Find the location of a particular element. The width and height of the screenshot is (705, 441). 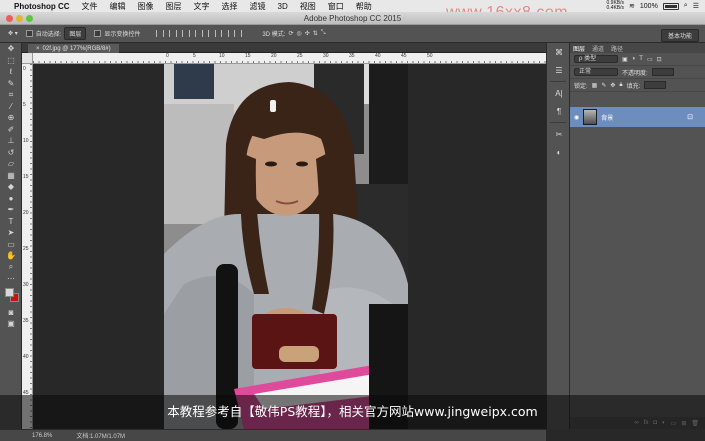

move-tool-preset: ✥ ▾ is located at coordinates (13, 33).